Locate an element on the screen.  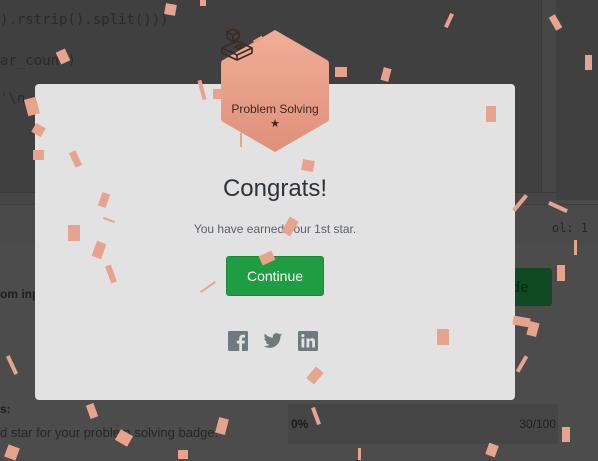
badge-label: Problem Solving is located at coordinates (275, 109).